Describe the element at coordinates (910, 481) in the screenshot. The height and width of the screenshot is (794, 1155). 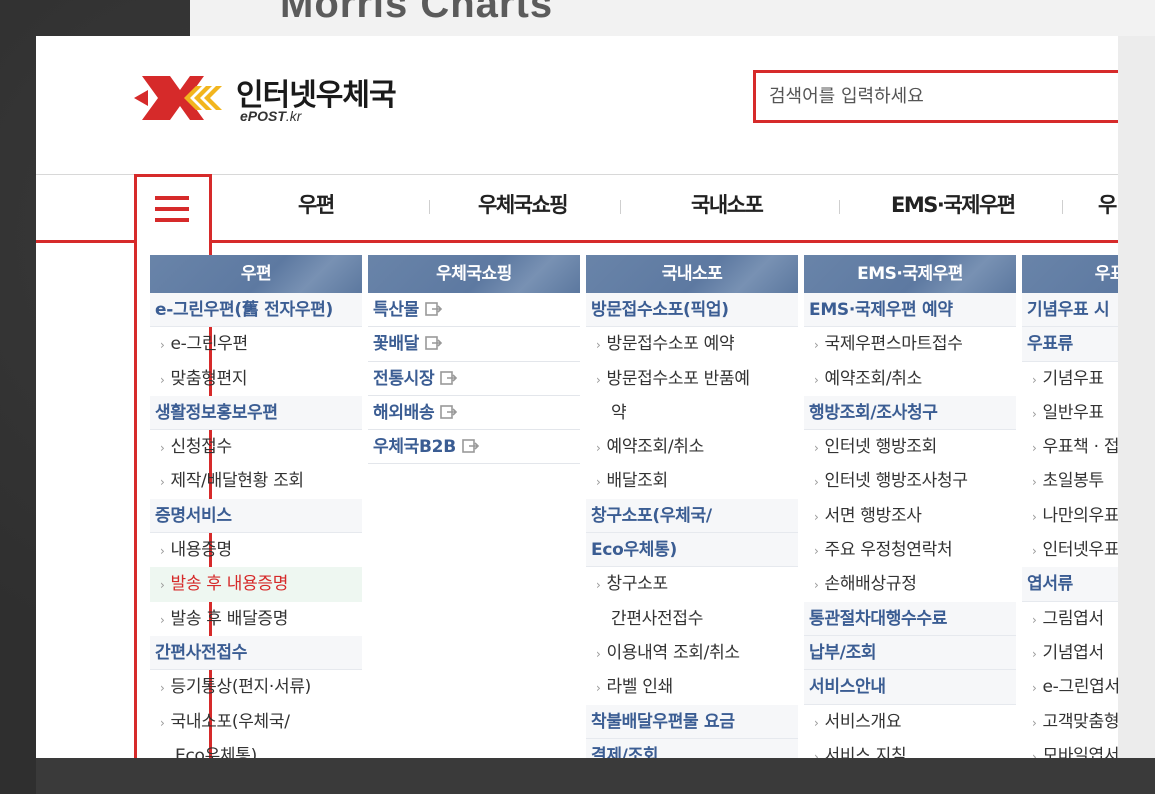
I see `menu-sub-link: › 인터넷 행방조사청구` at that location.